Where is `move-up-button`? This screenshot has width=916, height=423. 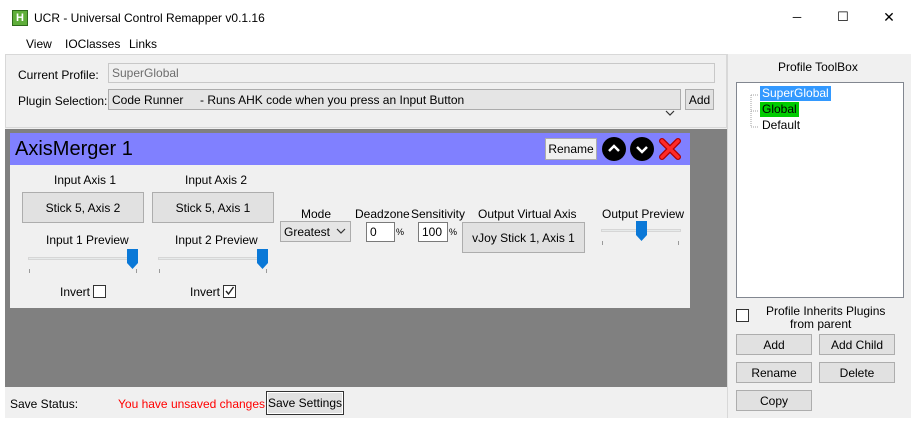 move-up-button is located at coordinates (614, 149).